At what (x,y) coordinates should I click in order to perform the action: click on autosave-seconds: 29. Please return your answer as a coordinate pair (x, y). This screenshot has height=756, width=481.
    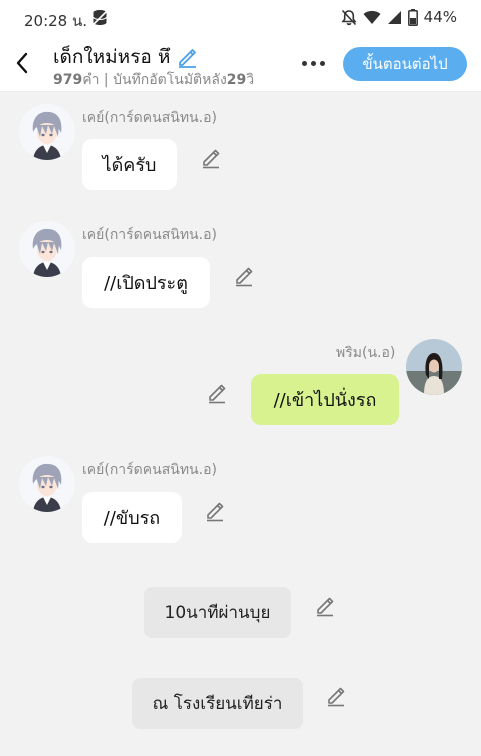
    Looking at the image, I should click on (236, 80).